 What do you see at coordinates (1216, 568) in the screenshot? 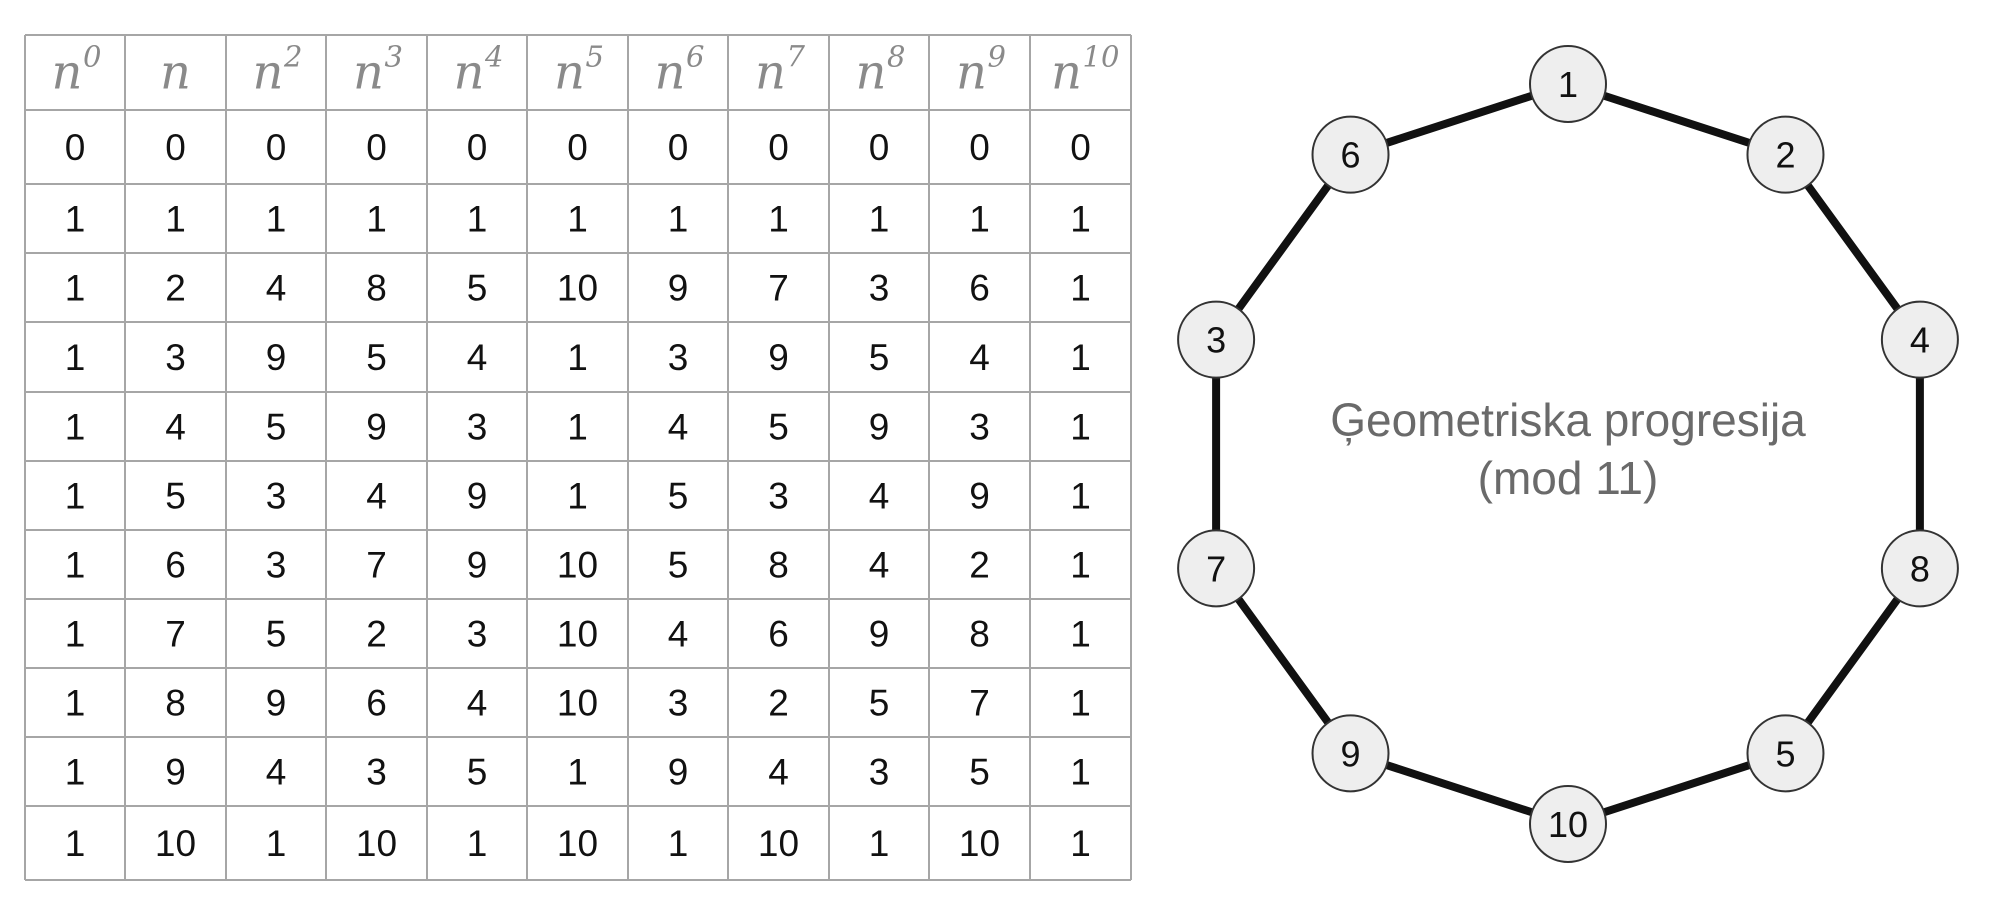
I see `cycle-node: 7` at bounding box center [1216, 568].